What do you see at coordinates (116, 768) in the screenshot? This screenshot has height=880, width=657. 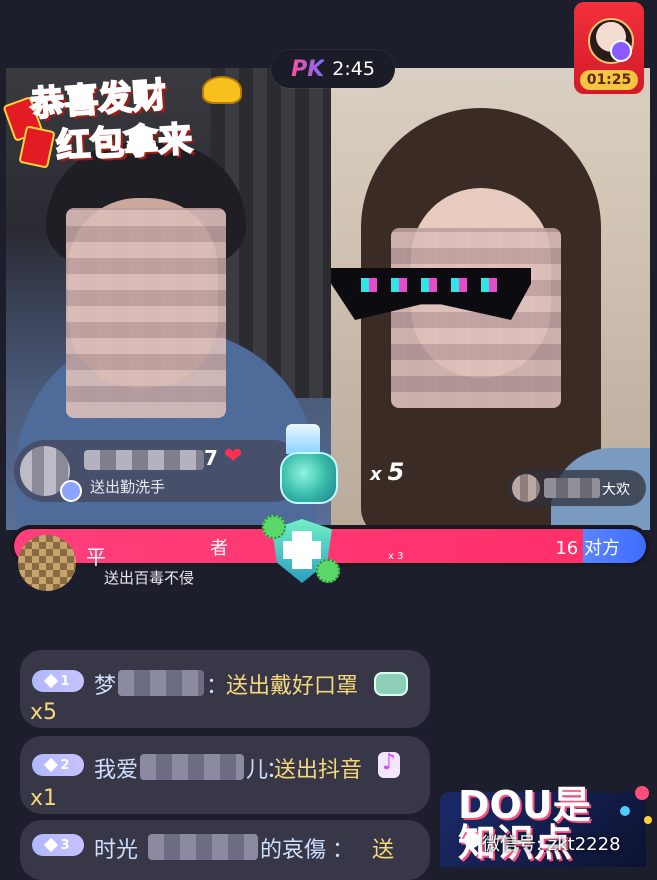 I see `username-prefix: 我爱` at bounding box center [116, 768].